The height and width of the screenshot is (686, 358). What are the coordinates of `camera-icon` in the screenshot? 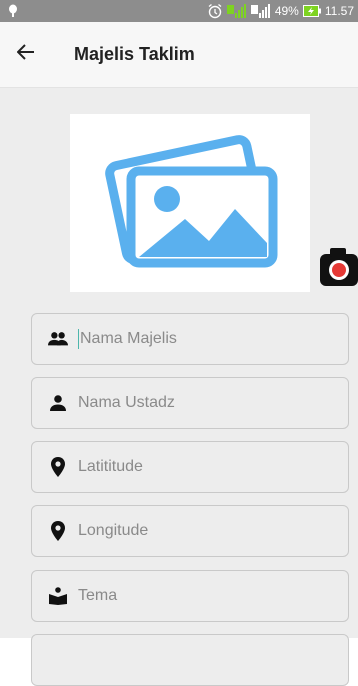 It's located at (338, 270).